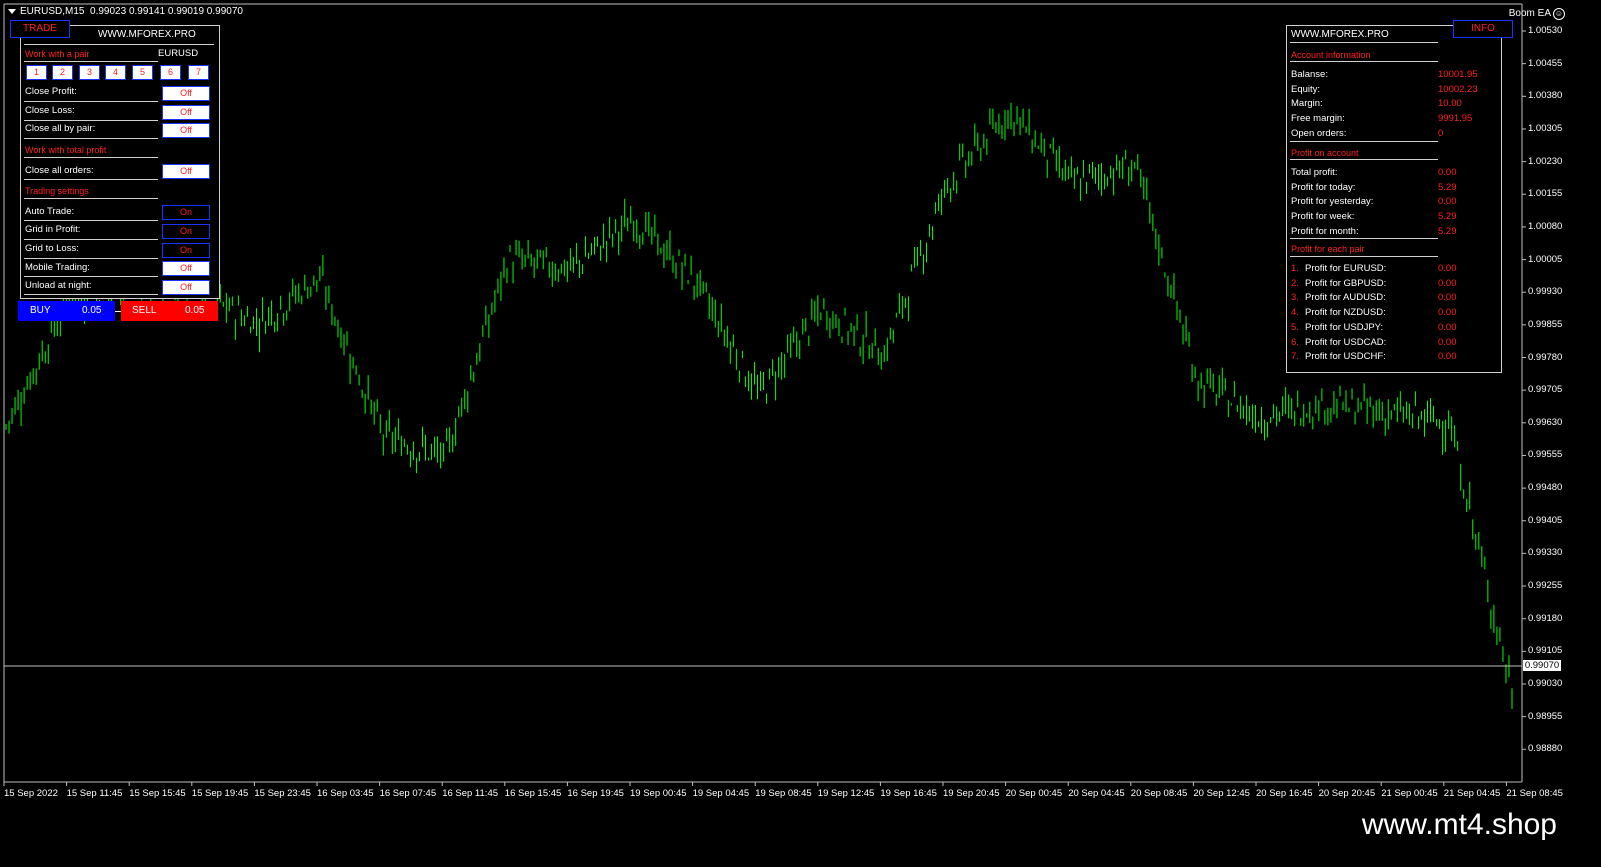 This screenshot has width=1601, height=867. Describe the element at coordinates (12, 11) in the screenshot. I see `dropdown-arrow-icon` at that location.